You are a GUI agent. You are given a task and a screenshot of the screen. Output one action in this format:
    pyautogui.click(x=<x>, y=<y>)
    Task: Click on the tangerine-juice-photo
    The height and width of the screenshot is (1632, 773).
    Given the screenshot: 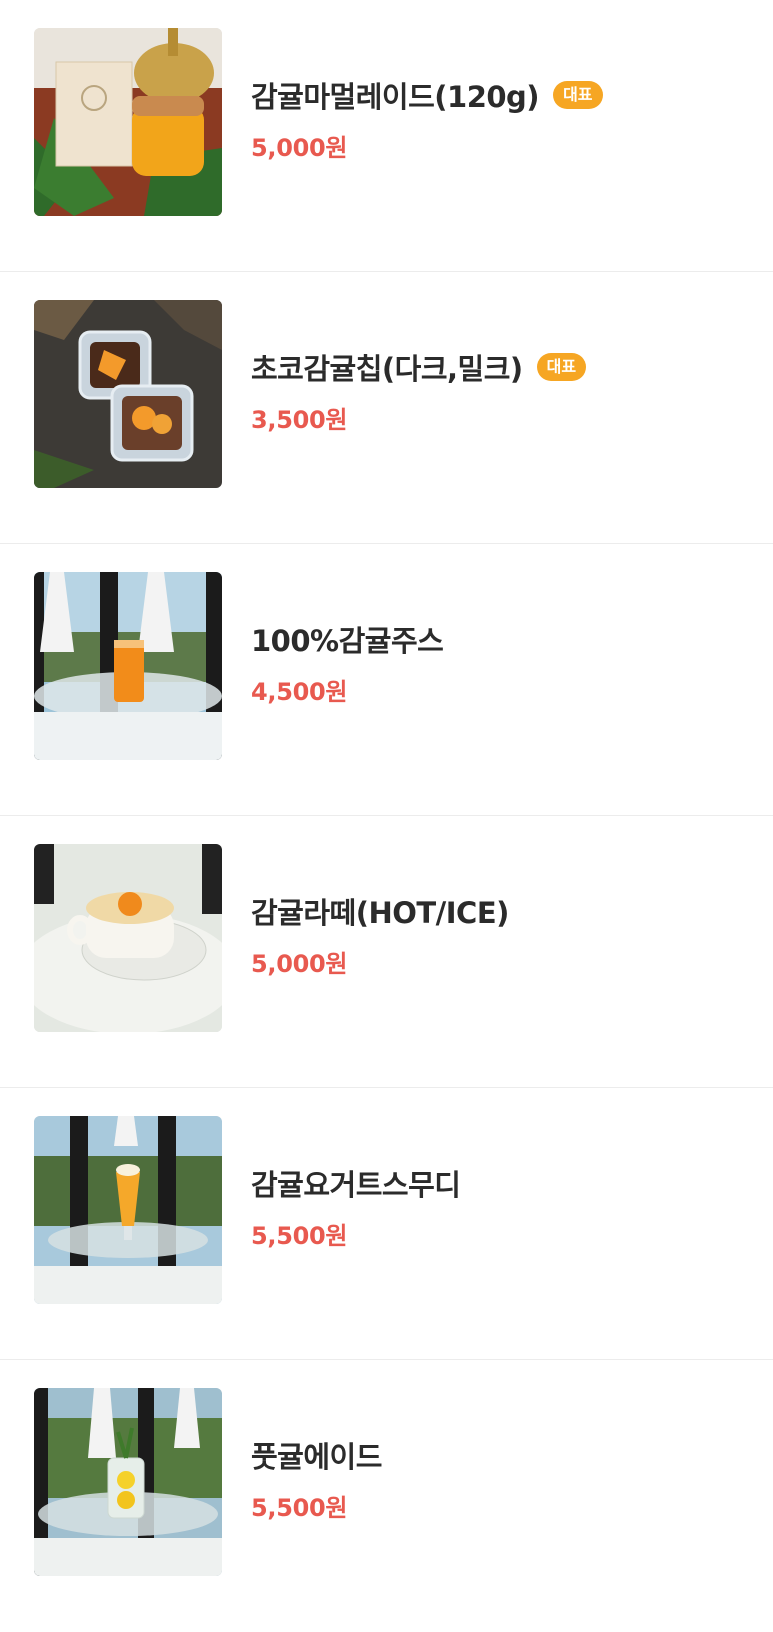 What is the action you would take?
    pyautogui.click(x=128, y=666)
    